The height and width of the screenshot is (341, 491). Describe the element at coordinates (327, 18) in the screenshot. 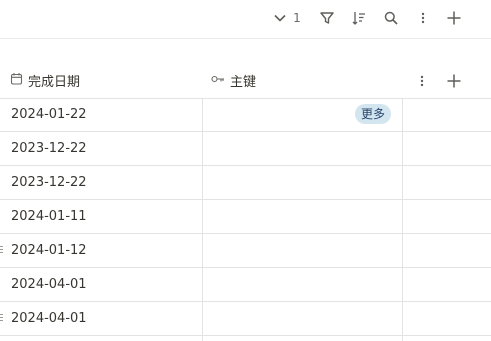

I see `filter-icon` at that location.